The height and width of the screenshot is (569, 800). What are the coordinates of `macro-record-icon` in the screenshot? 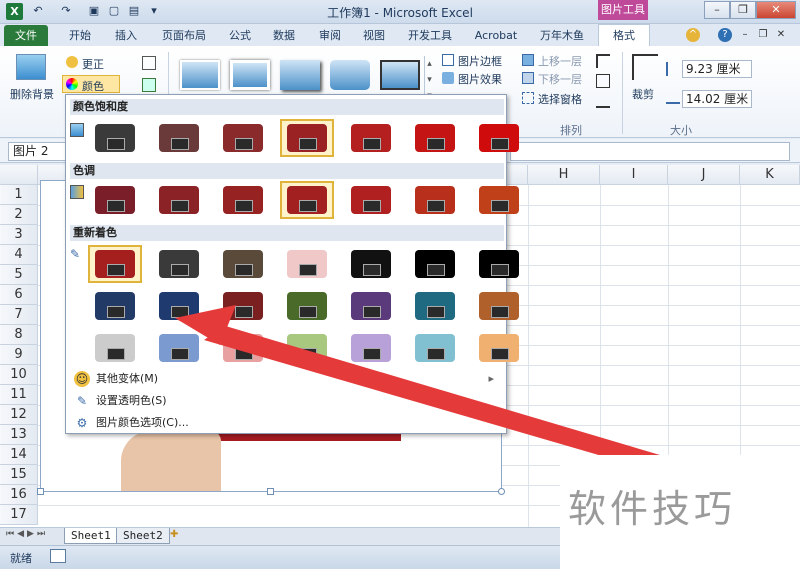 It's located at (58, 556).